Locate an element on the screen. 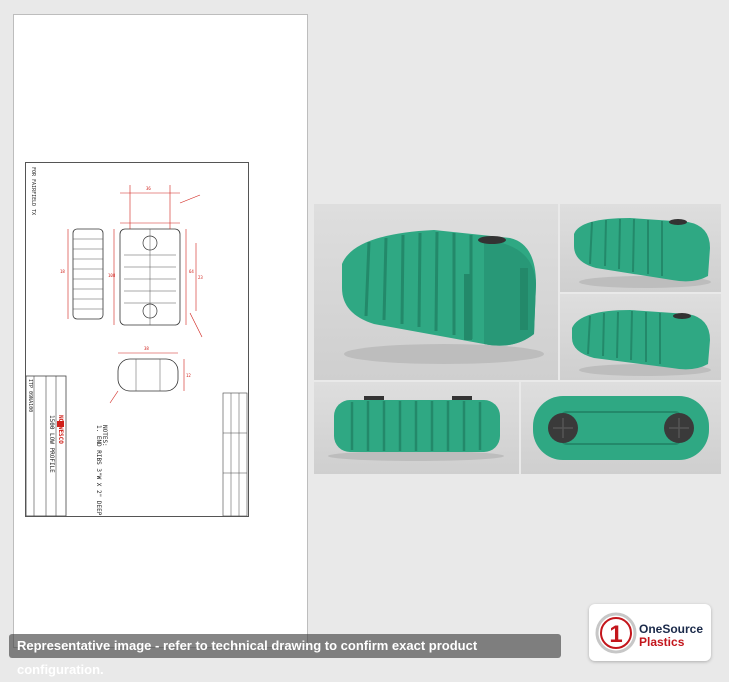  svg-text: 12 is located at coordinates (188, 375).